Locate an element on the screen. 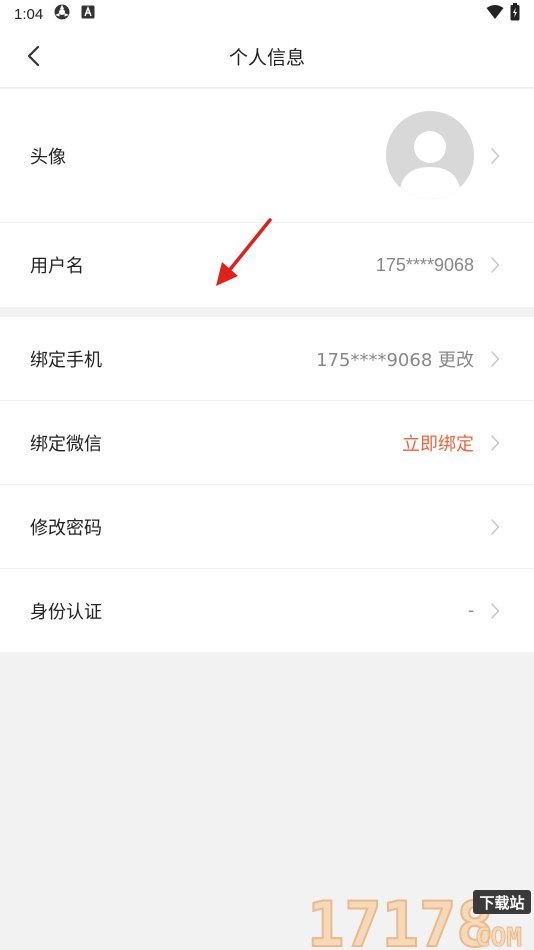 The height and width of the screenshot is (950, 534). status-right is located at coordinates (503, 14).